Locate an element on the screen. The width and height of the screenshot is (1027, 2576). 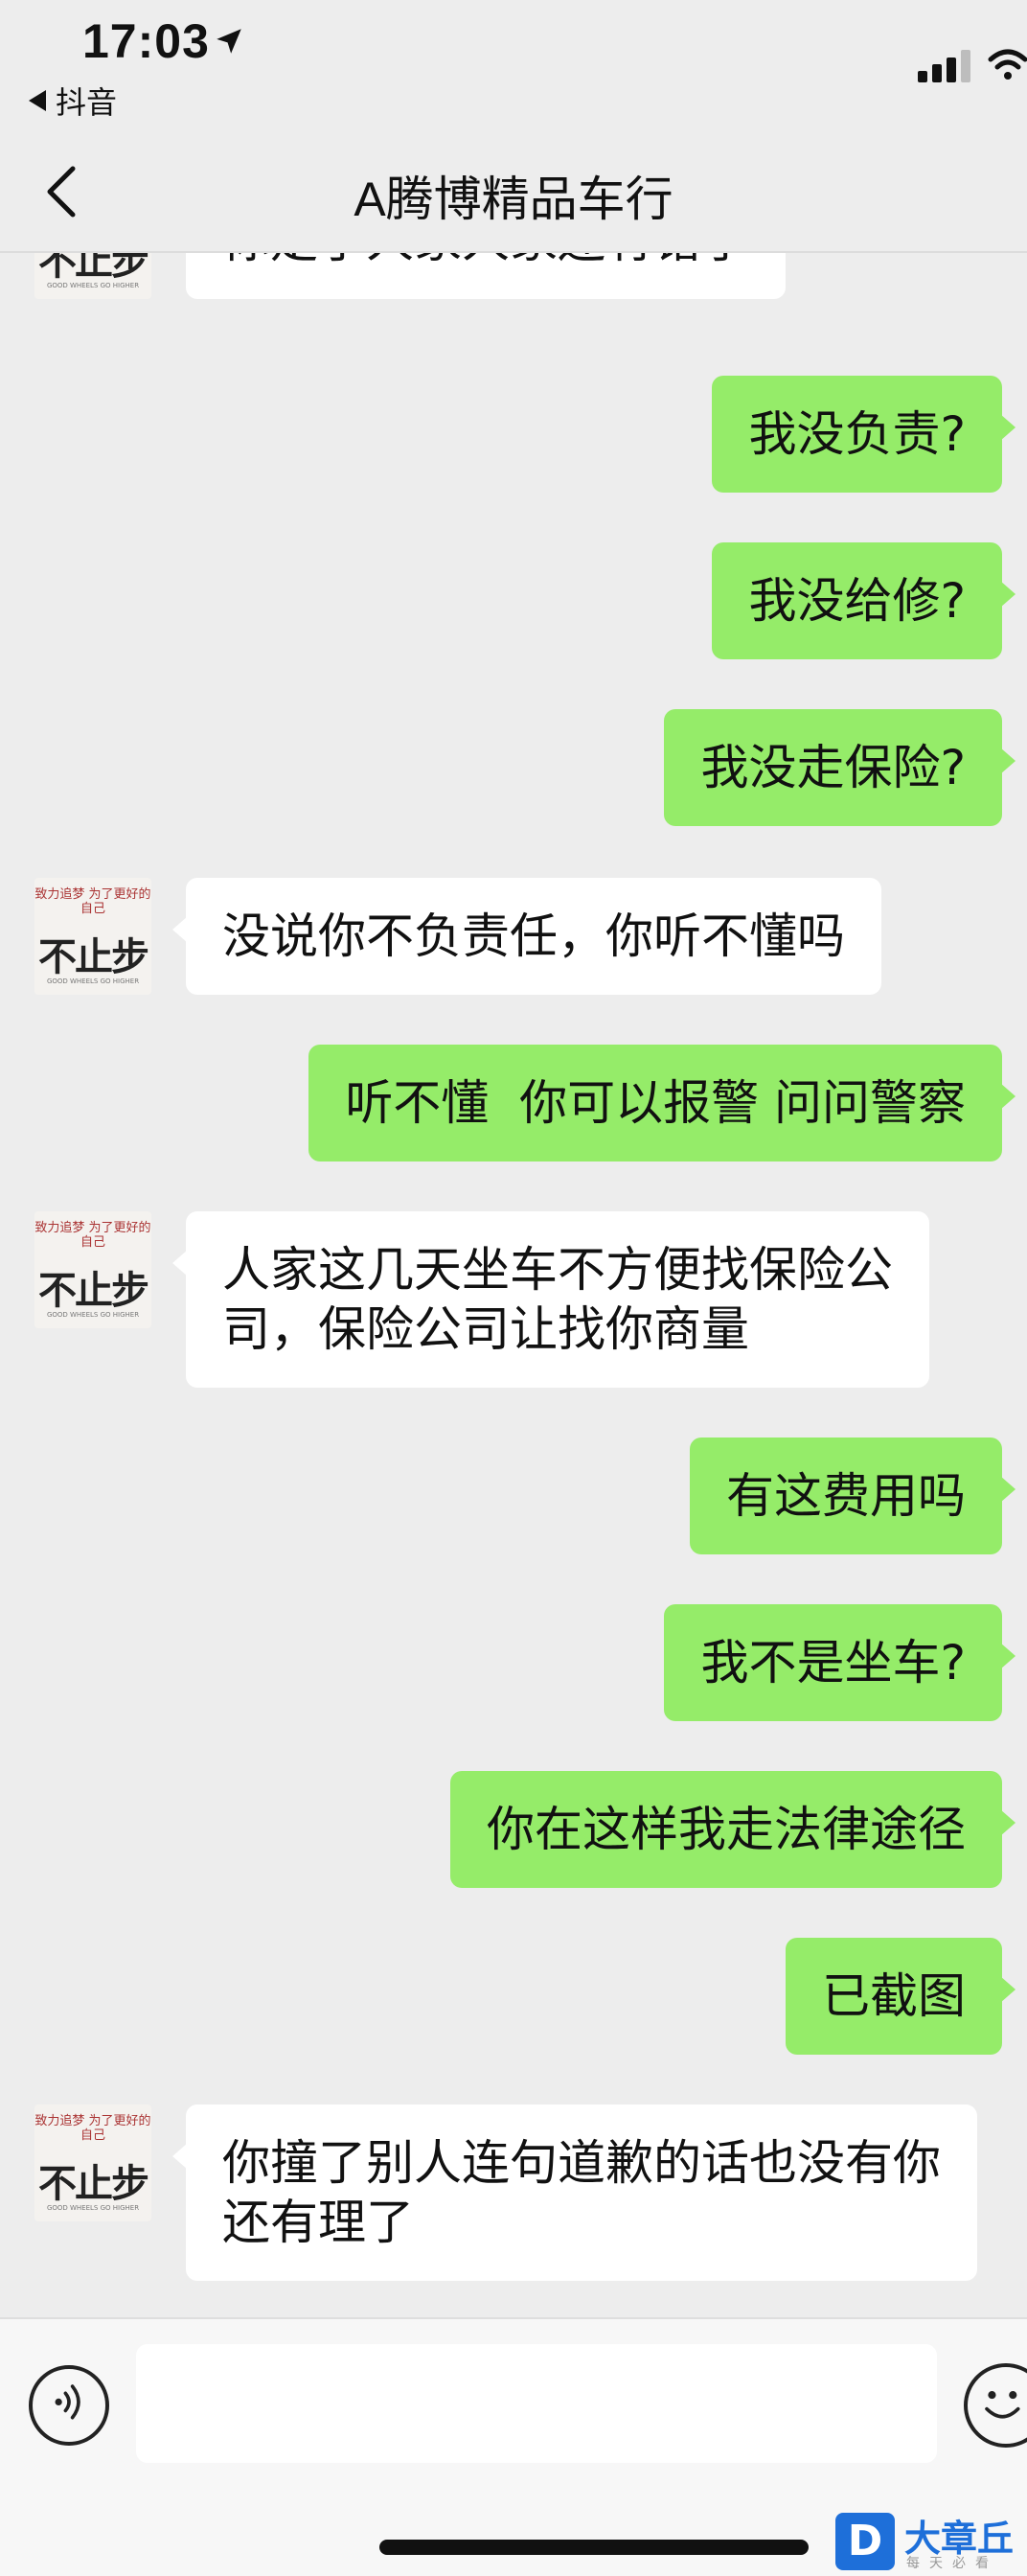
voice-icon is located at coordinates (67, 2402).